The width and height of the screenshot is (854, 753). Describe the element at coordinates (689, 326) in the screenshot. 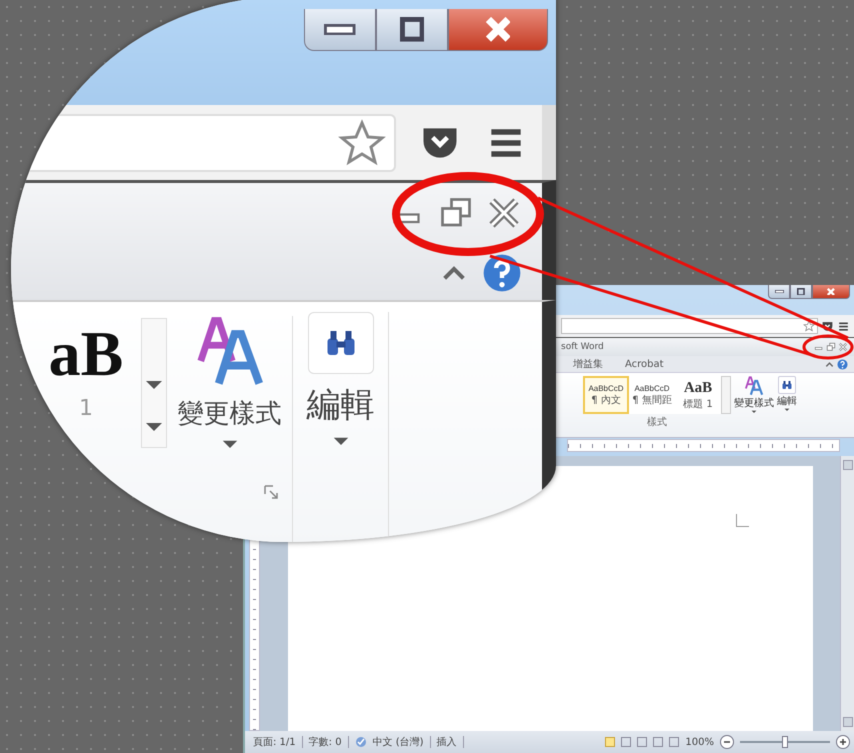

I see `address-field` at that location.